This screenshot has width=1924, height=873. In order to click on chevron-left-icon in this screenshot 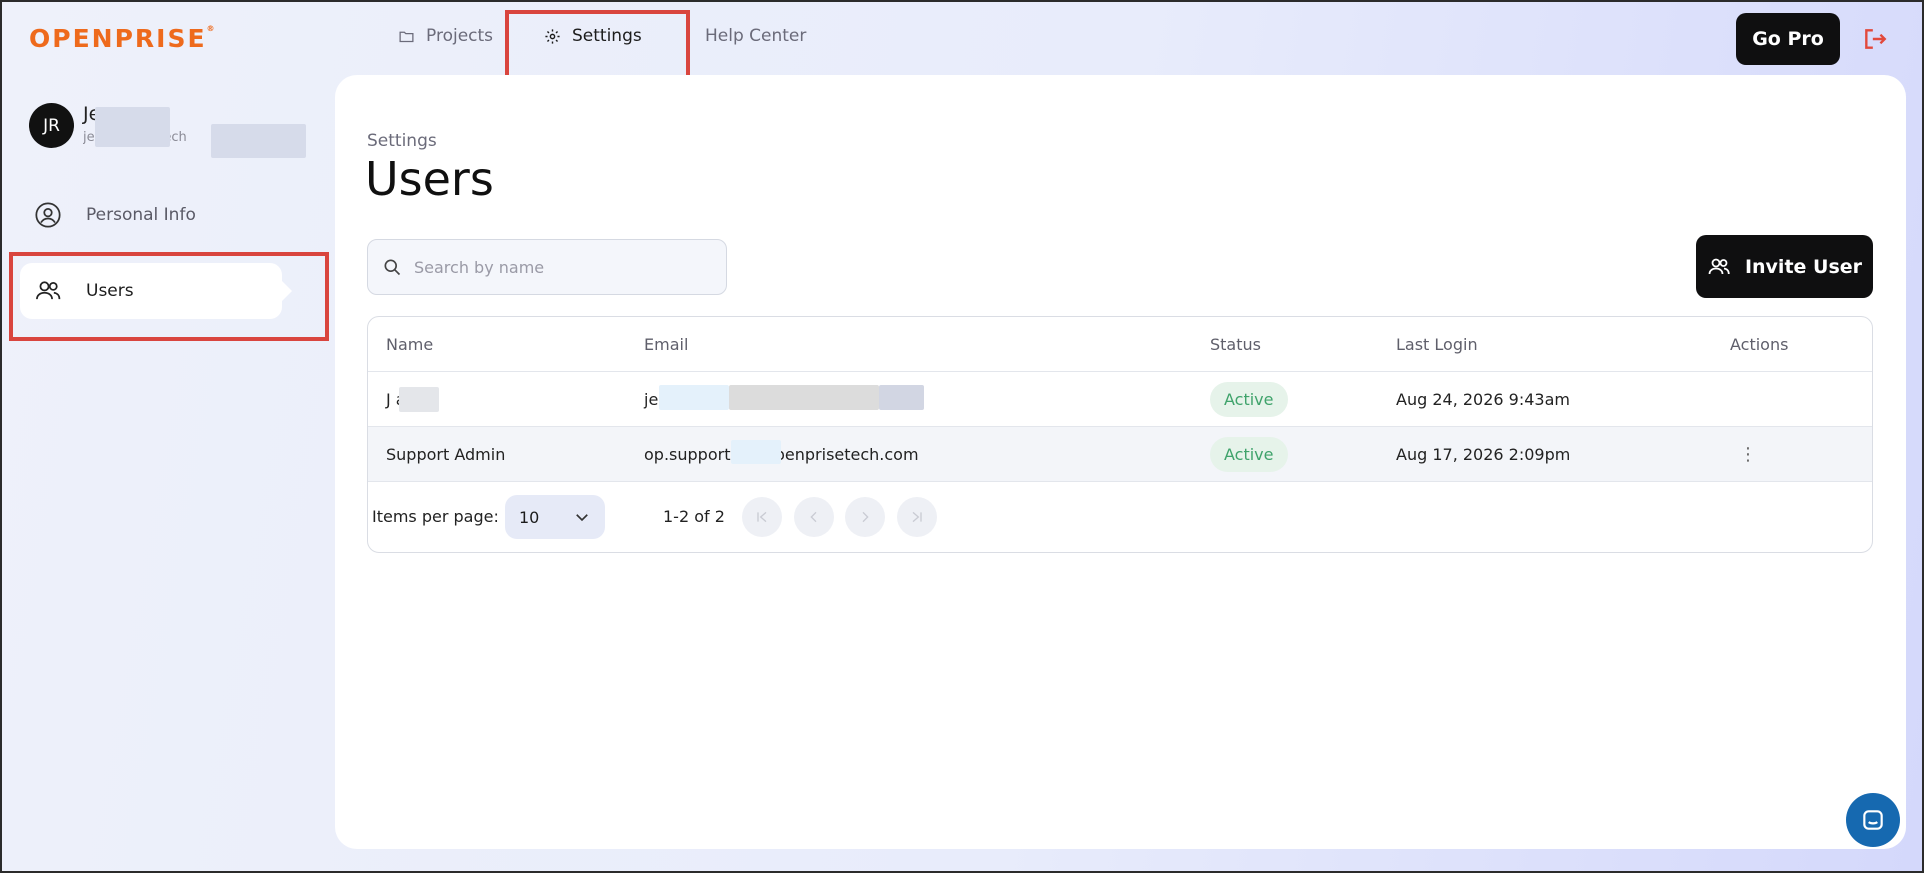, I will do `click(813, 517)`.